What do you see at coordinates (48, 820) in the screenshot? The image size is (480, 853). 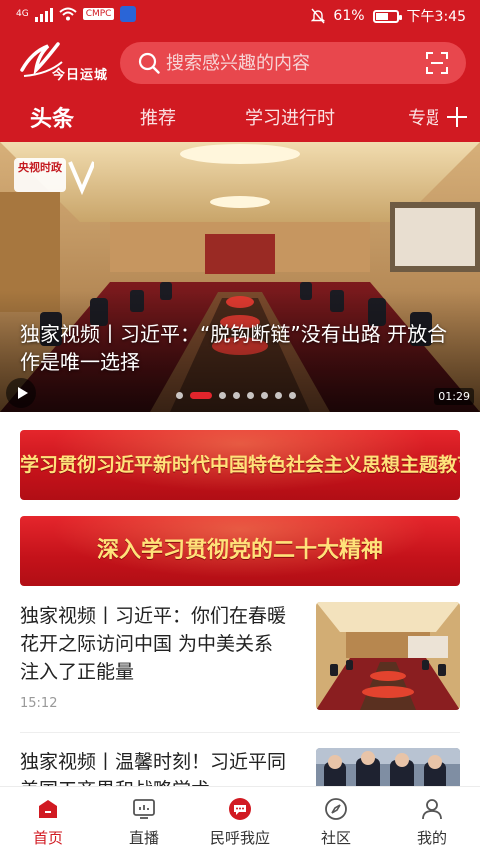 I see `nav-home: 首页` at bounding box center [48, 820].